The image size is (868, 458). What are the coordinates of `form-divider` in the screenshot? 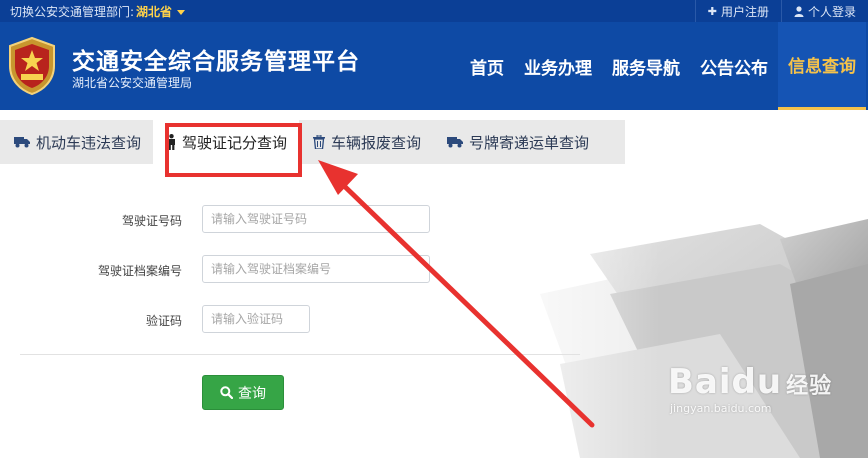 It's located at (300, 354).